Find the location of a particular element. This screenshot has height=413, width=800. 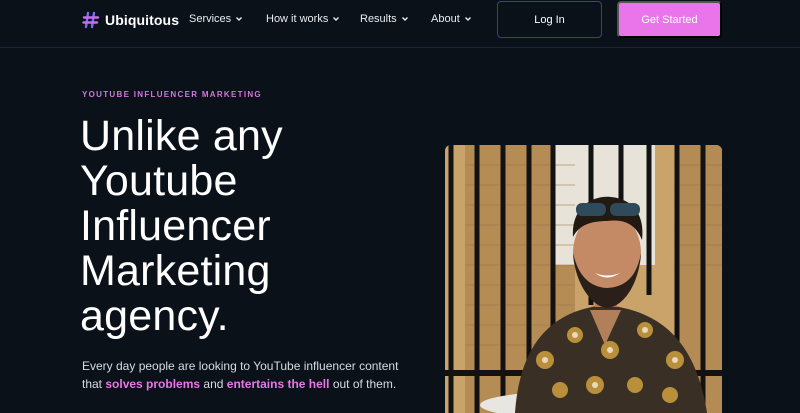

nav-item-how-it-works: How it works is located at coordinates (303, 19).